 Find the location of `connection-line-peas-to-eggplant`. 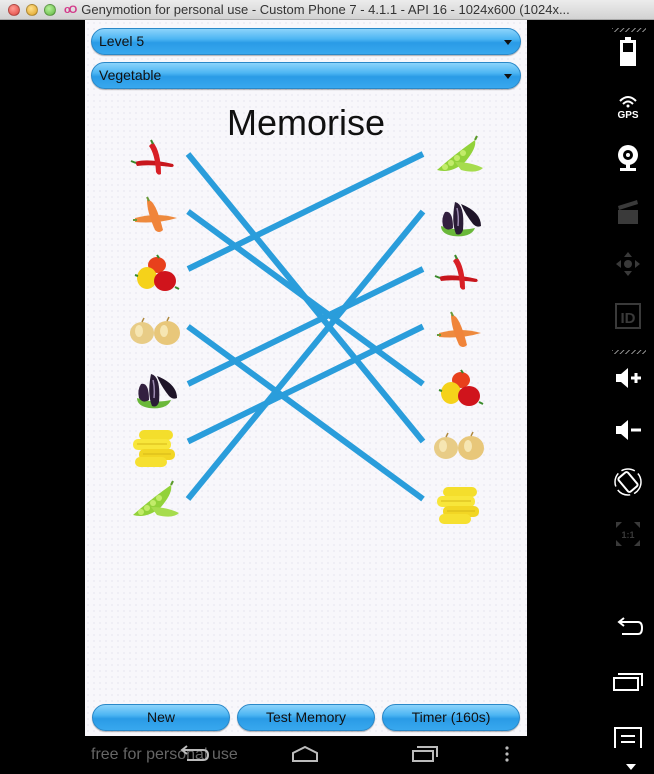

connection-line-peas-to-eggplant is located at coordinates (305, 355).